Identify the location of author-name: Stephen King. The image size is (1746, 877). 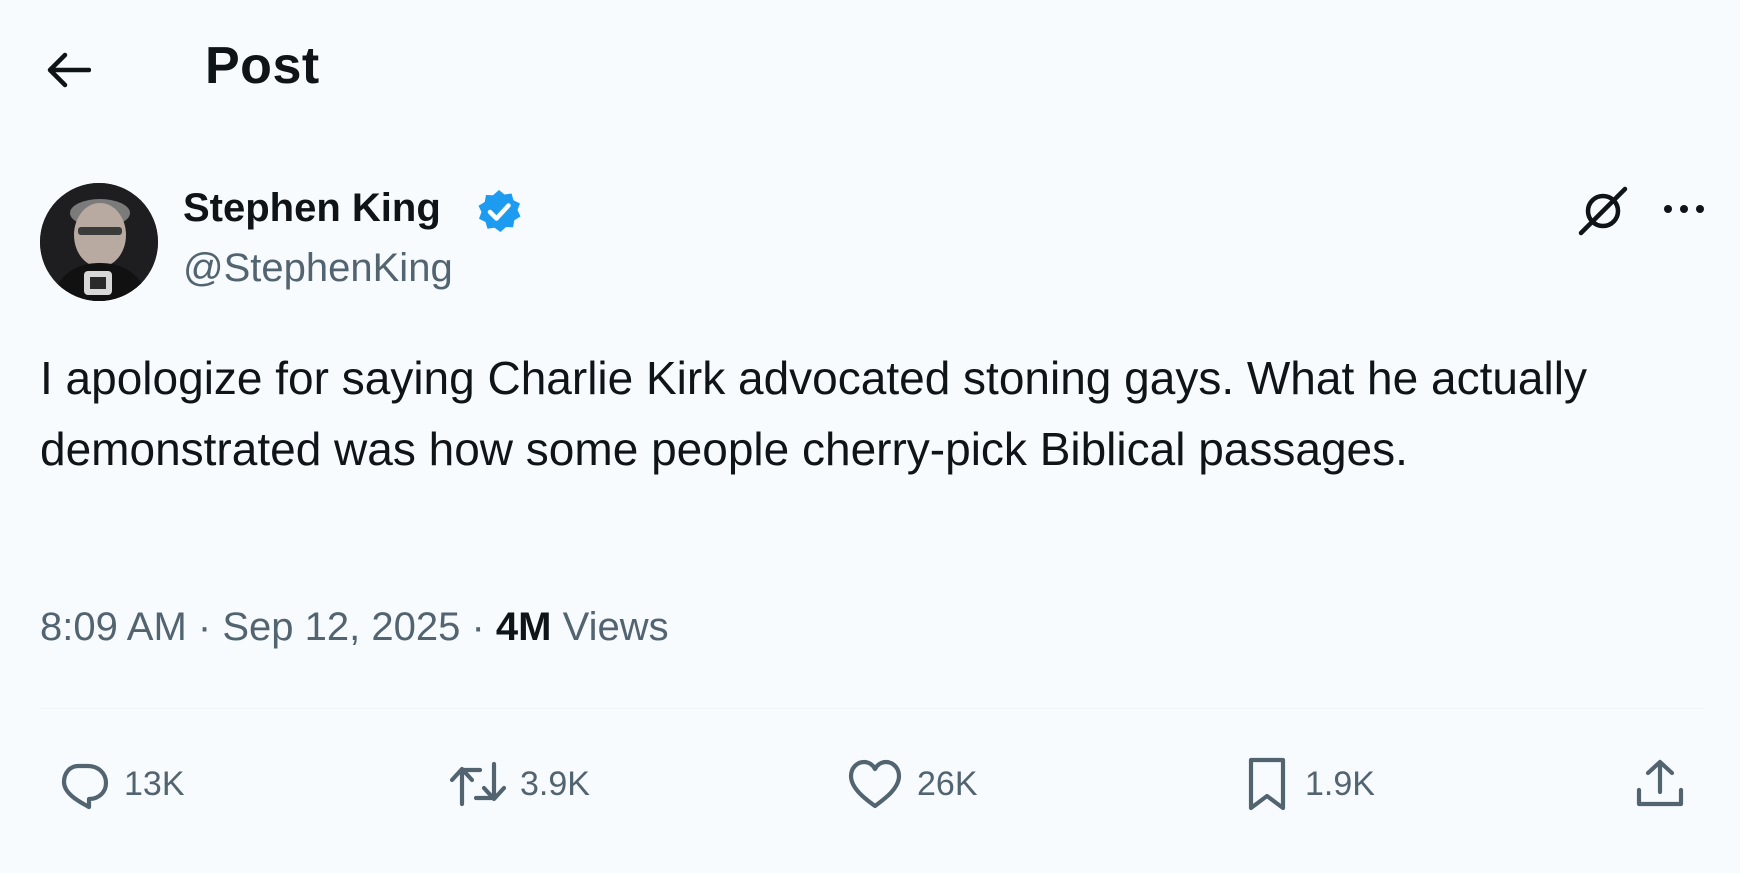
(312, 208).